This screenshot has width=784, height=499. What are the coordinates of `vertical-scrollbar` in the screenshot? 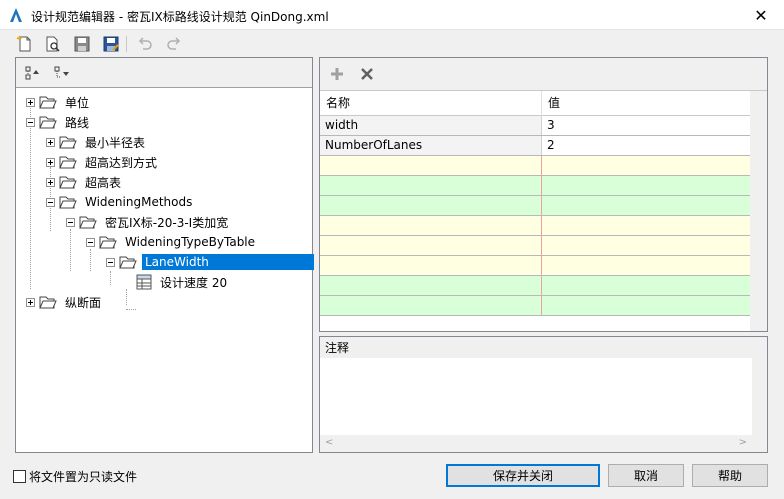 It's located at (758, 211).